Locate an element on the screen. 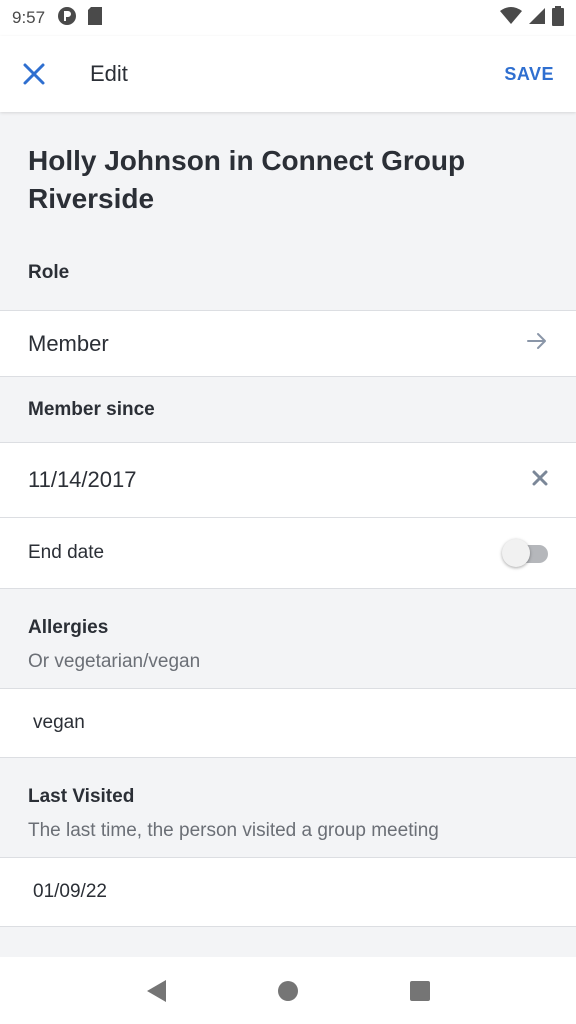 The height and width of the screenshot is (1024, 576). member-since-field: 11/14/2017 is located at coordinates (288, 479).